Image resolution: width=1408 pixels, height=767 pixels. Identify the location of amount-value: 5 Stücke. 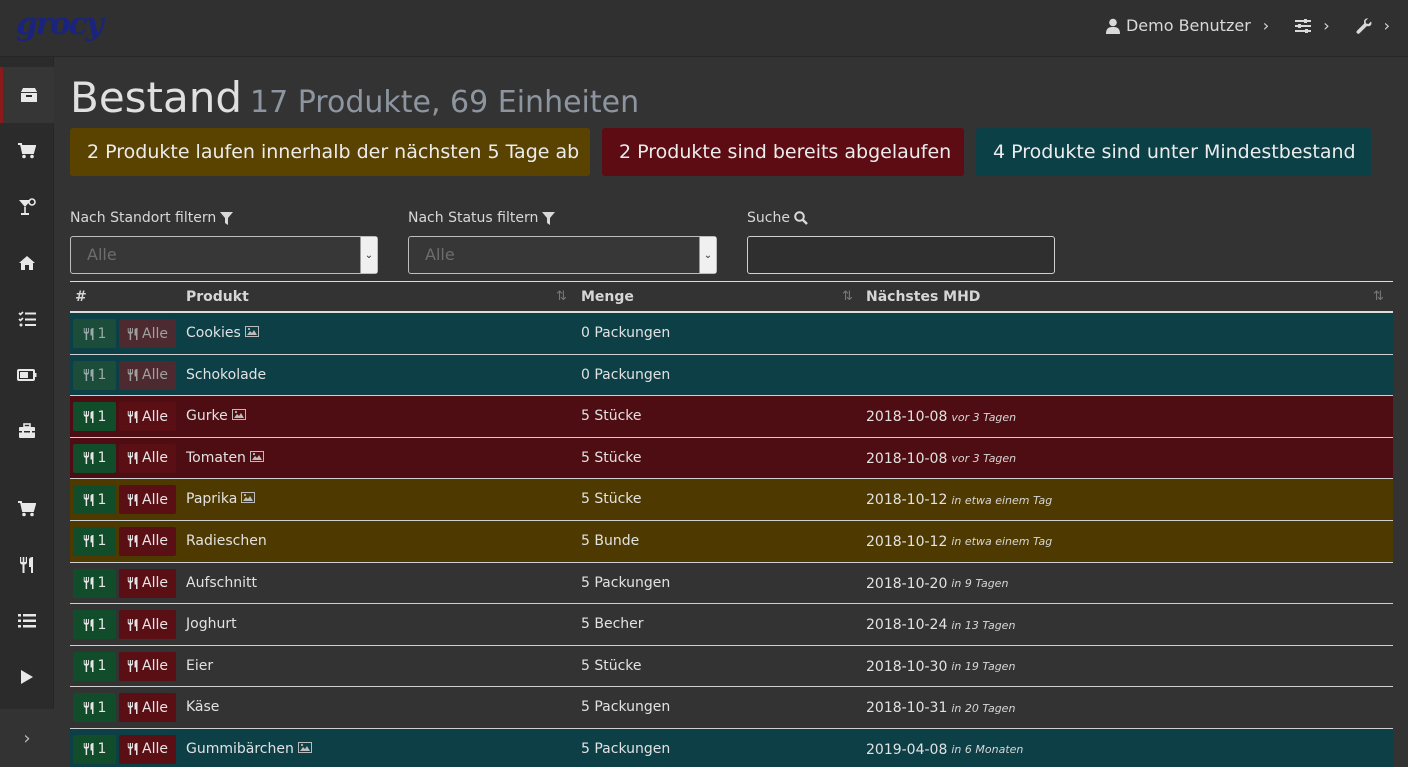
(611, 665).